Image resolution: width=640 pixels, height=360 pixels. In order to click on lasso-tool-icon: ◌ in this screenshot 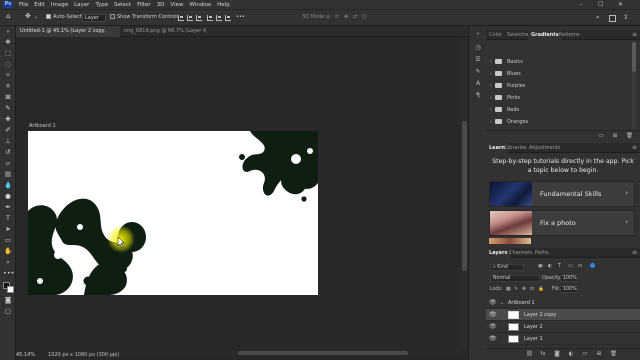, I will do `click(8, 64)`.